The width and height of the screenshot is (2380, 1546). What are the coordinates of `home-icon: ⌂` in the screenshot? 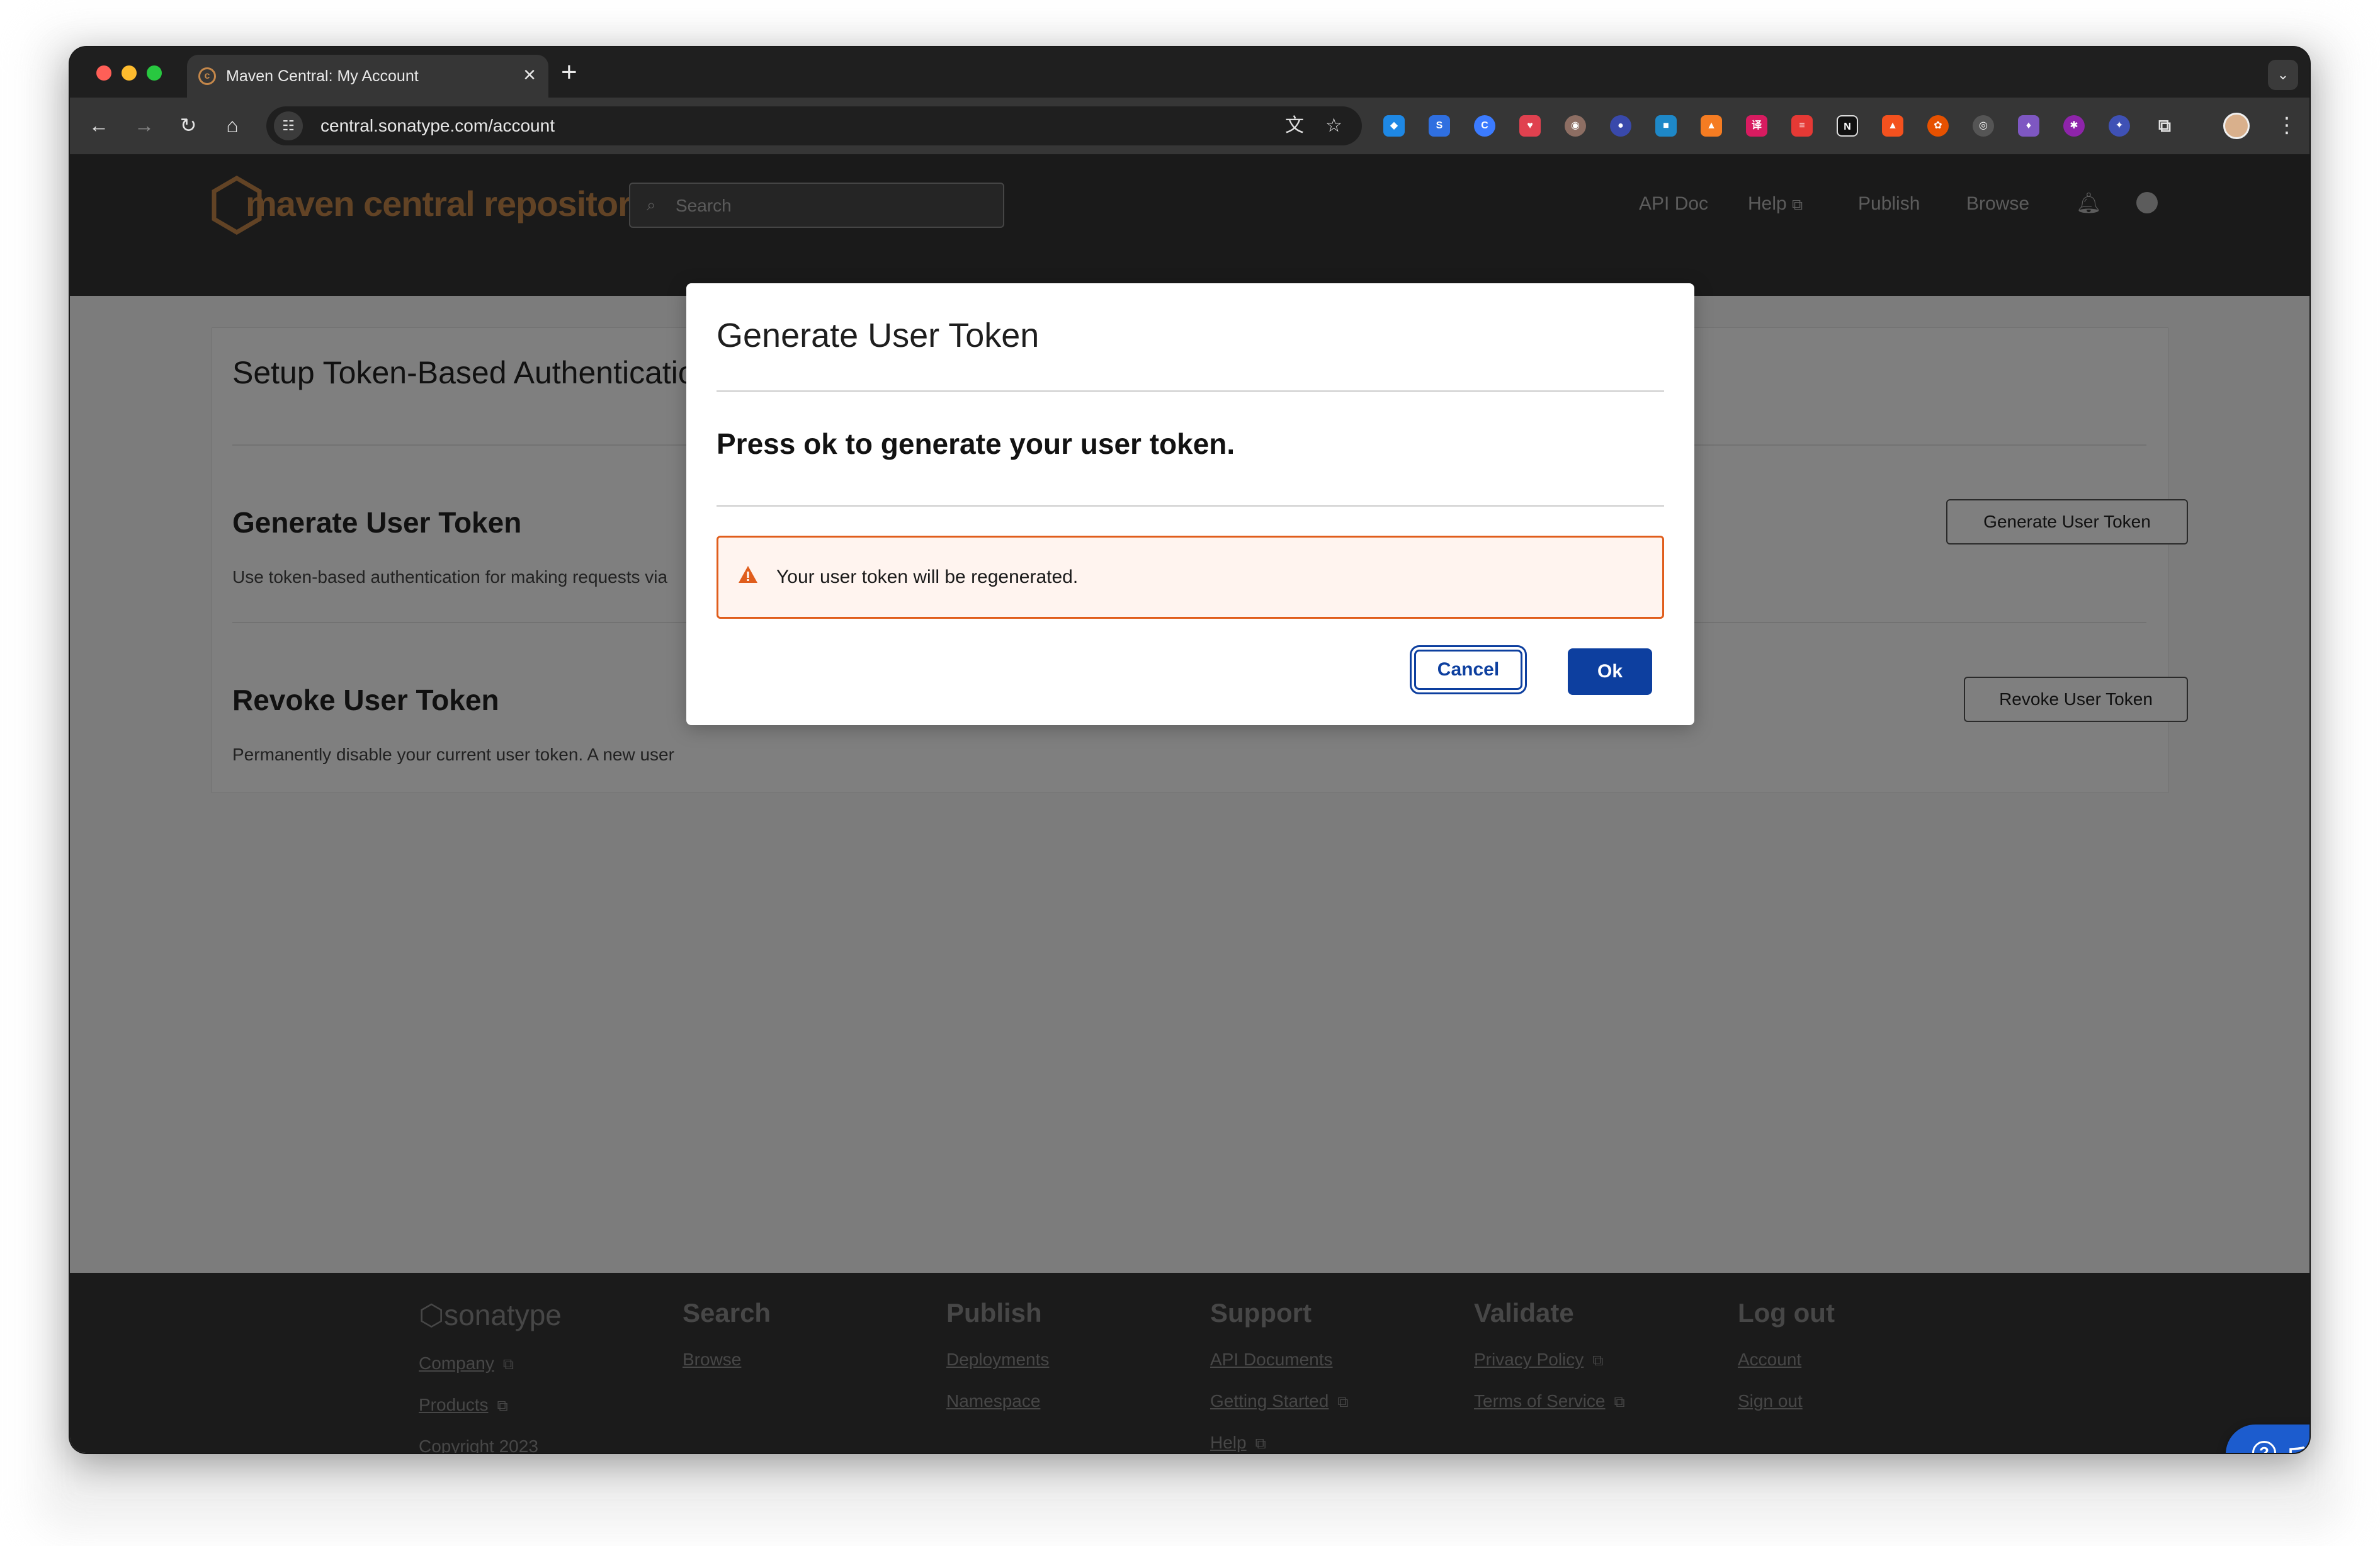 It's located at (232, 125).